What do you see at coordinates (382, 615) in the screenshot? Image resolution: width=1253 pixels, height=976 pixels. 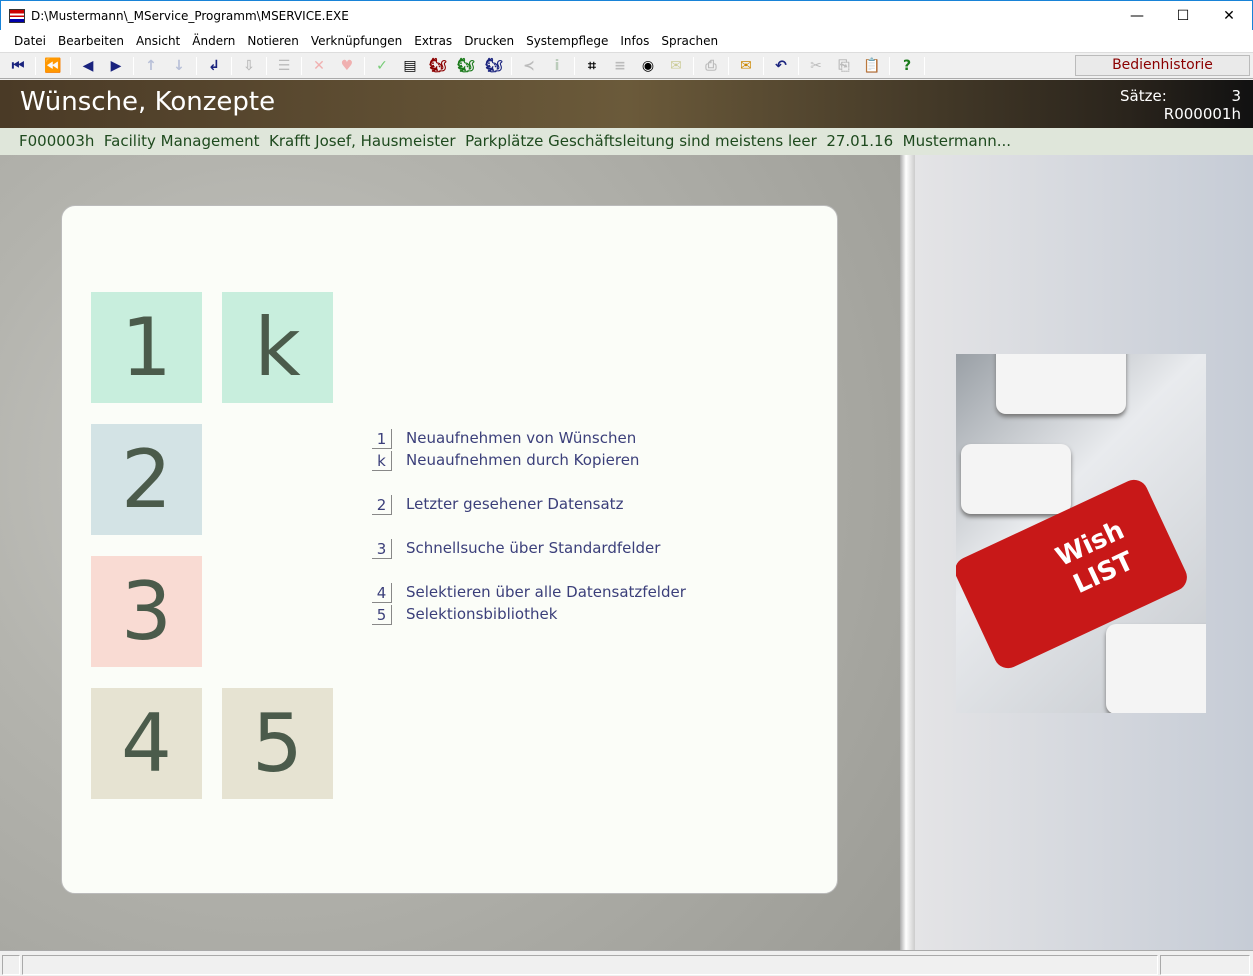 I see `action-key: 5` at bounding box center [382, 615].